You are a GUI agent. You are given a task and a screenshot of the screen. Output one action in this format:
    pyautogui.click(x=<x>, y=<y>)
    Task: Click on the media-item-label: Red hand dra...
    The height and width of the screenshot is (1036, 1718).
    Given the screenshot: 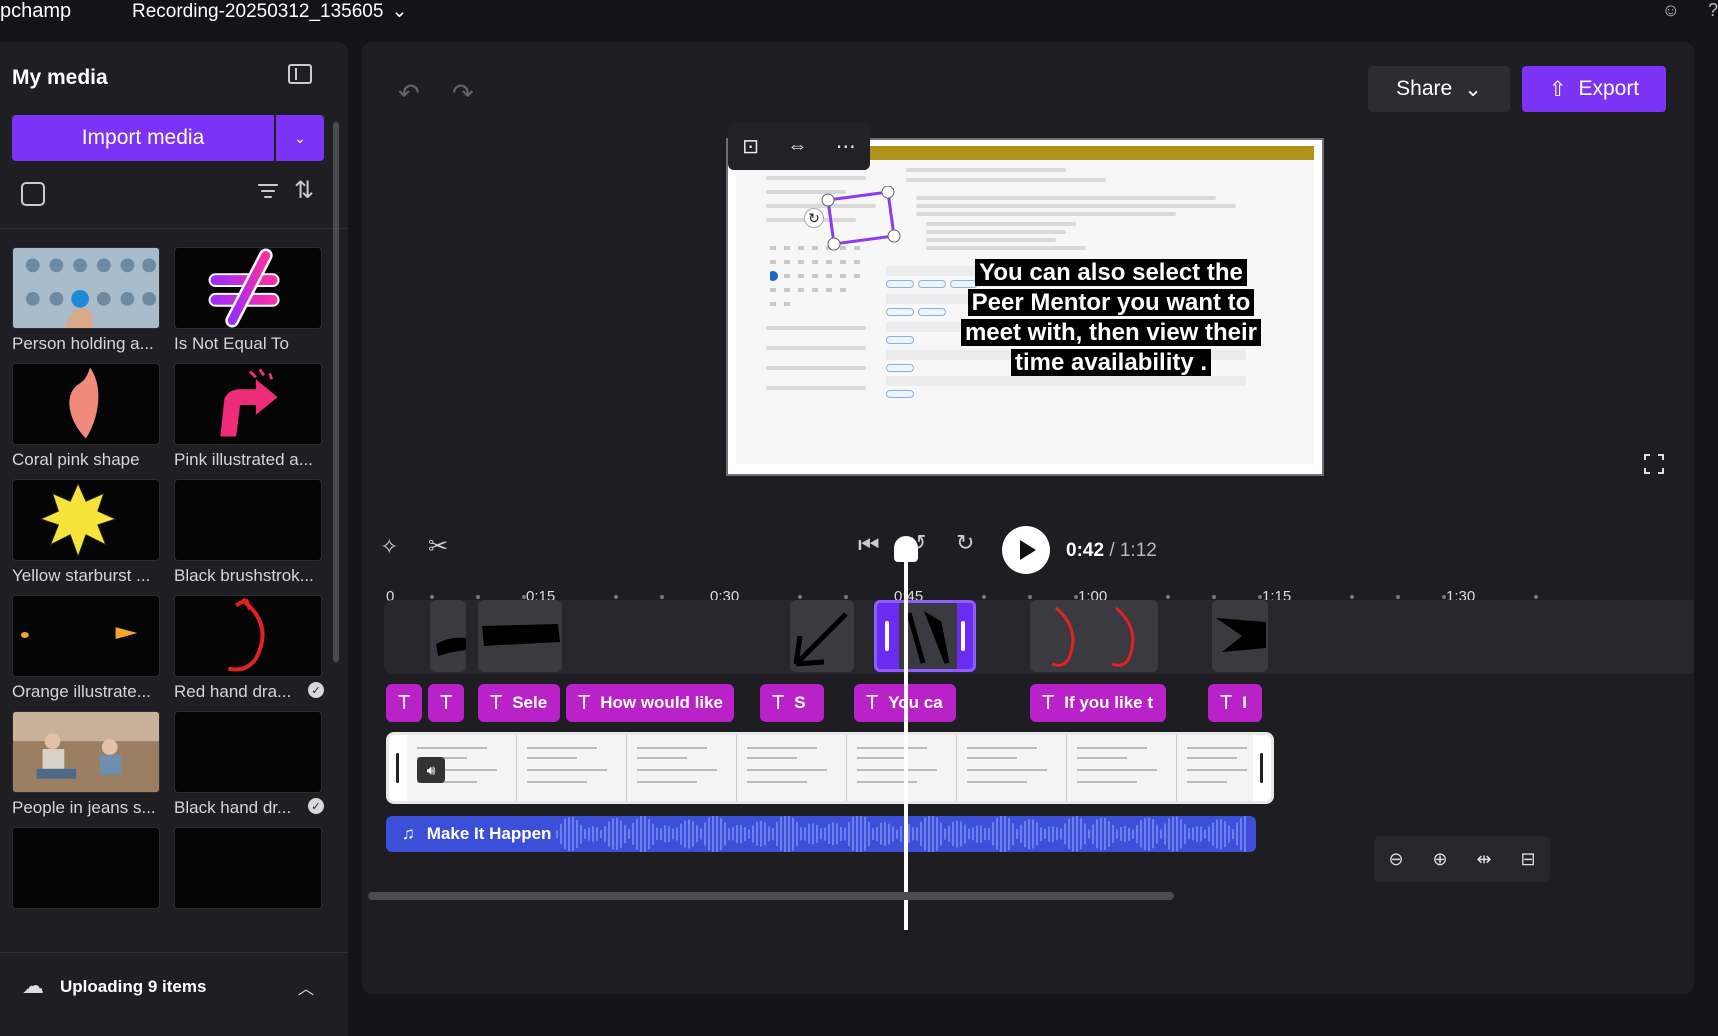 What is the action you would take?
    pyautogui.click(x=233, y=691)
    